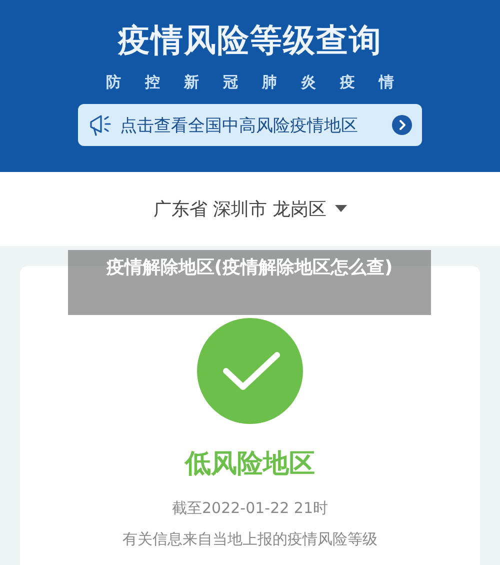 This screenshot has width=500, height=565. Describe the element at coordinates (249, 282) in the screenshot. I see `caption-overlay: 疫情解除地区(疫情解除地区怎么查)` at that location.